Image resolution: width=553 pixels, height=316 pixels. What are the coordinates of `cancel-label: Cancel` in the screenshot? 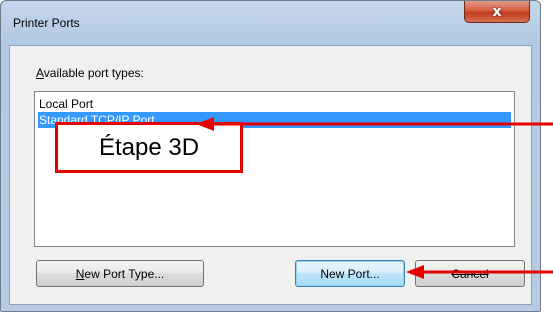 It's located at (470, 273).